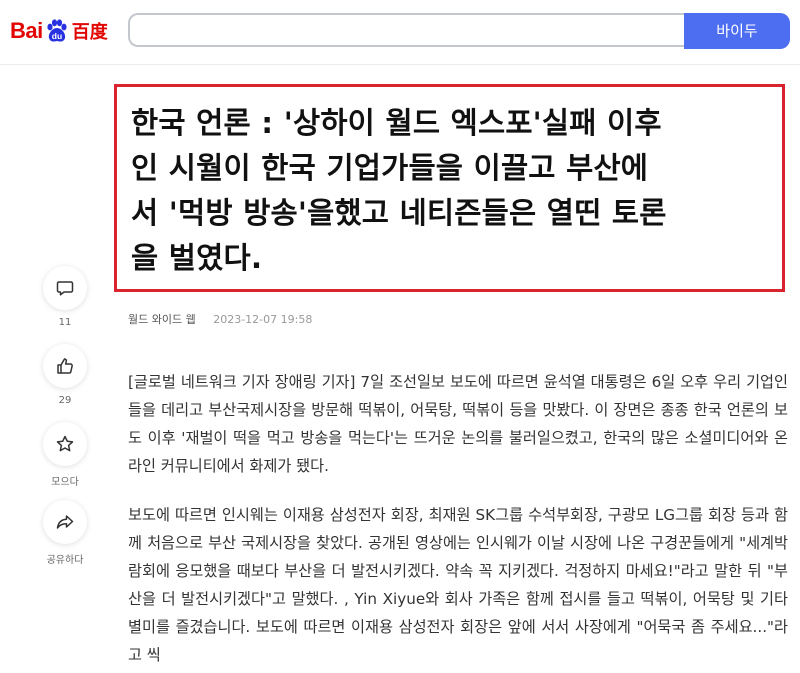 This screenshot has width=800, height=673. Describe the element at coordinates (65, 322) in the screenshot. I see `comment-count: 11` at that location.